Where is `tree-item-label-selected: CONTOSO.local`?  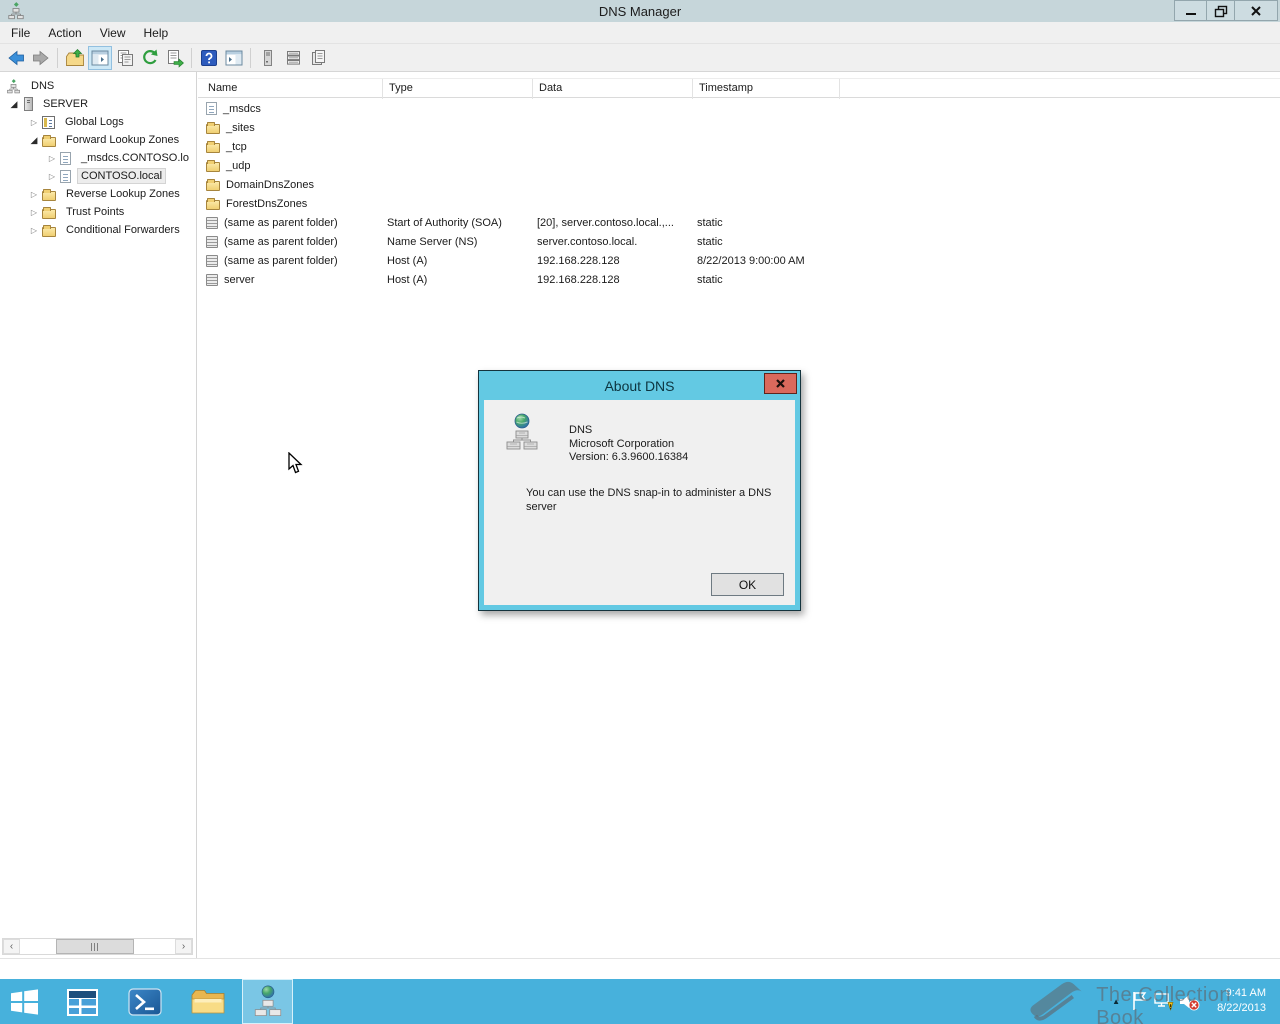
tree-item-label-selected: CONTOSO.local is located at coordinates (121, 176).